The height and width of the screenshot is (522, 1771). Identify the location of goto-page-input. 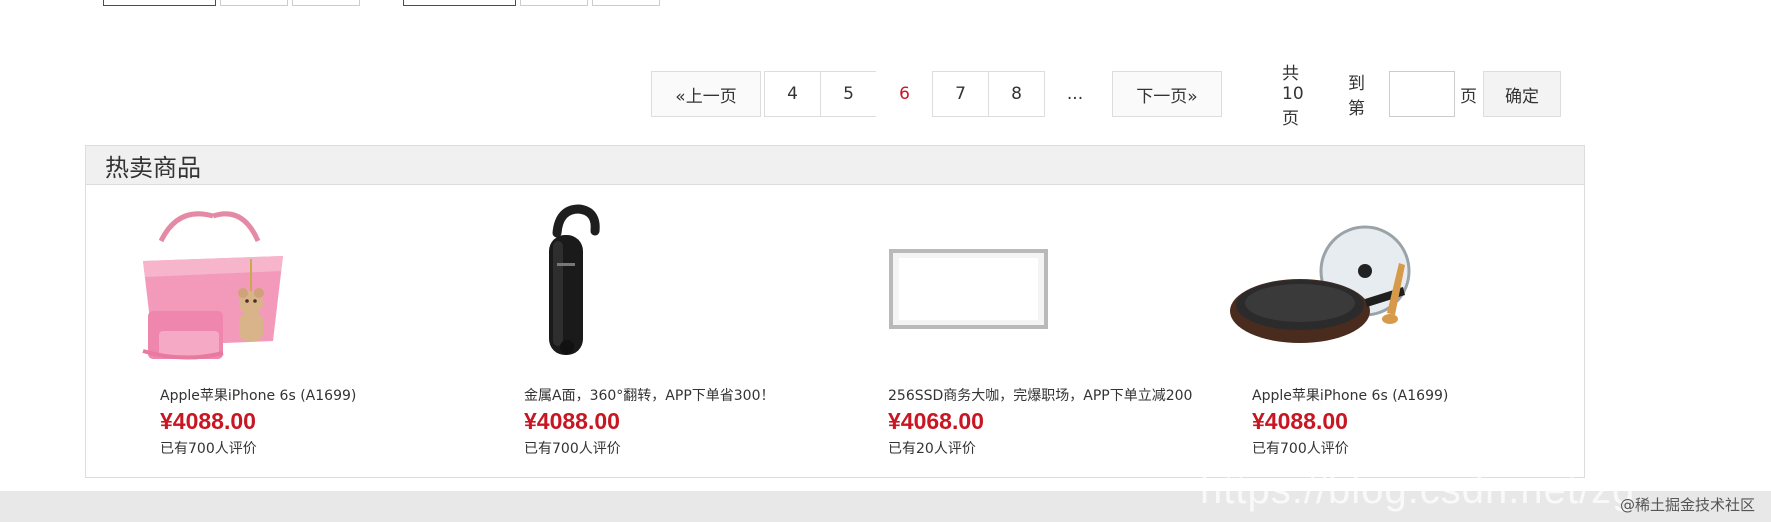
(1422, 94).